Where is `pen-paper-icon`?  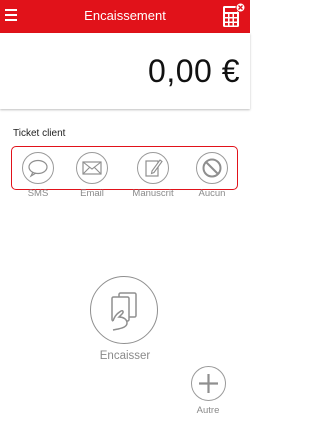 pen-paper-icon is located at coordinates (154, 168).